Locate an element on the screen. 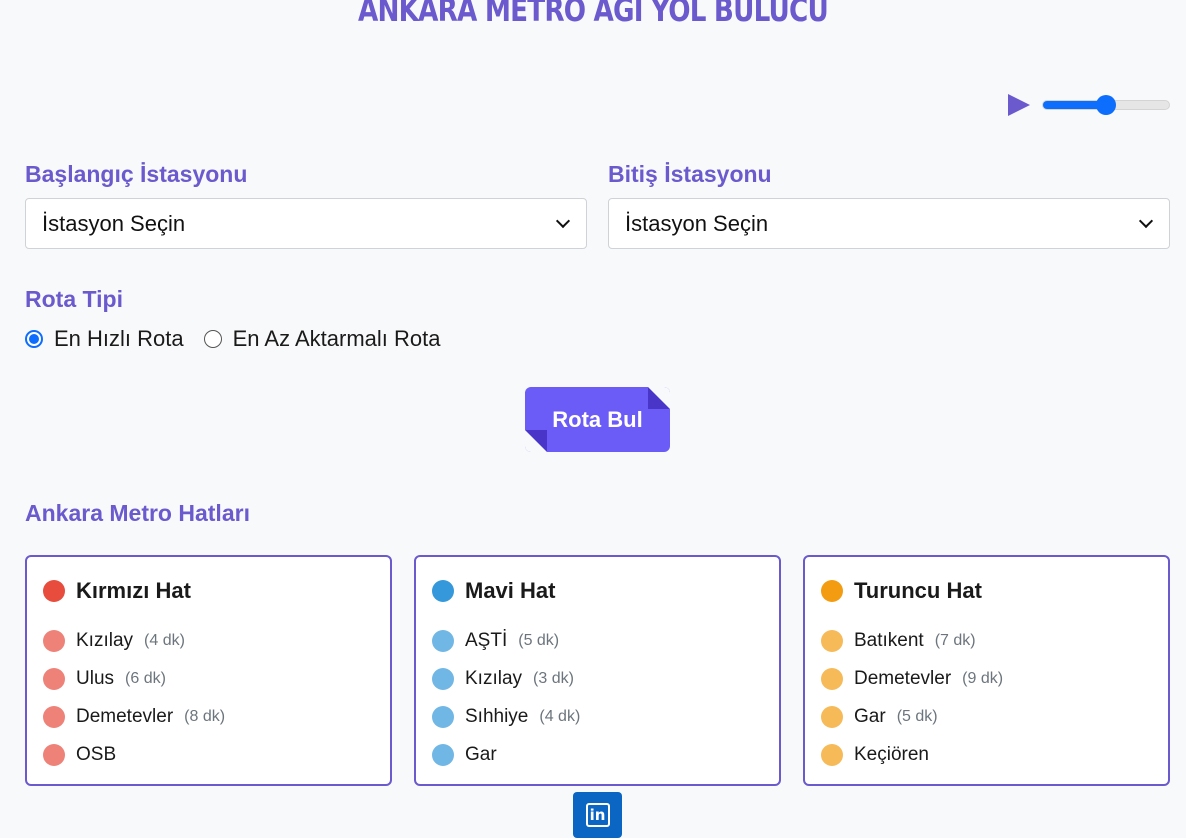  route-option-fewest-transfers: En Az Aktarmalı Rota is located at coordinates (322, 339).